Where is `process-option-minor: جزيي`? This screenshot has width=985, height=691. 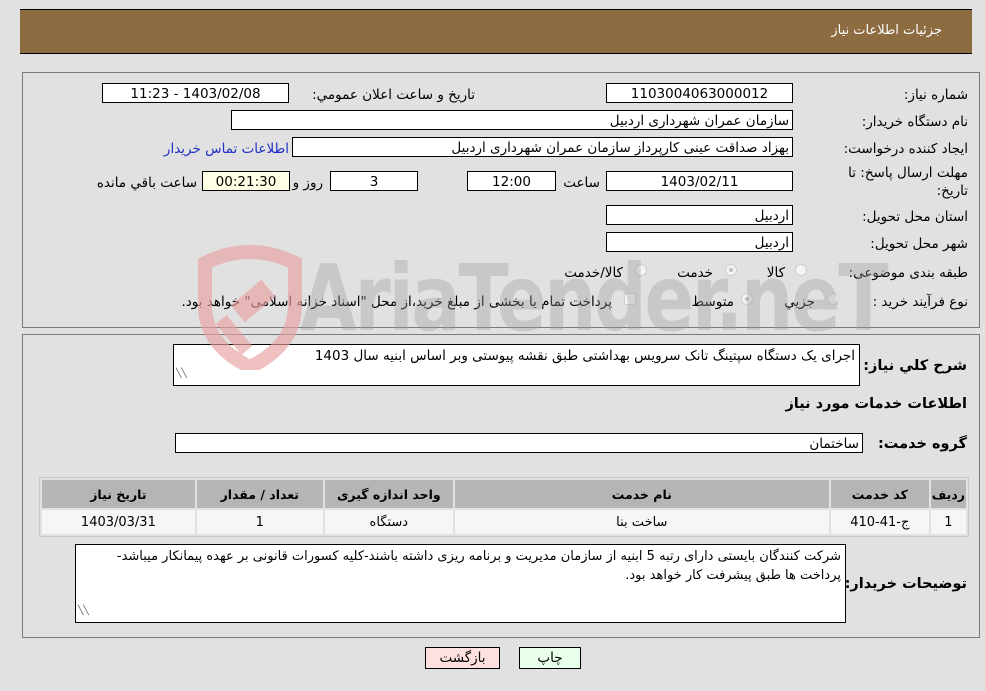
process-option-minor: جزيي is located at coordinates (799, 302).